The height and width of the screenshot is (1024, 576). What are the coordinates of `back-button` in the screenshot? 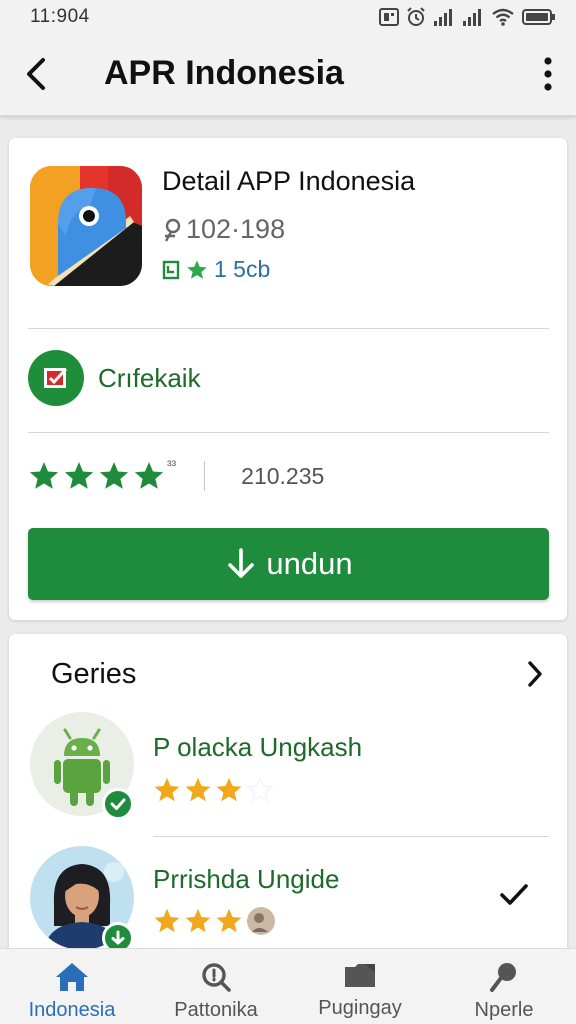 It's located at (36, 74).